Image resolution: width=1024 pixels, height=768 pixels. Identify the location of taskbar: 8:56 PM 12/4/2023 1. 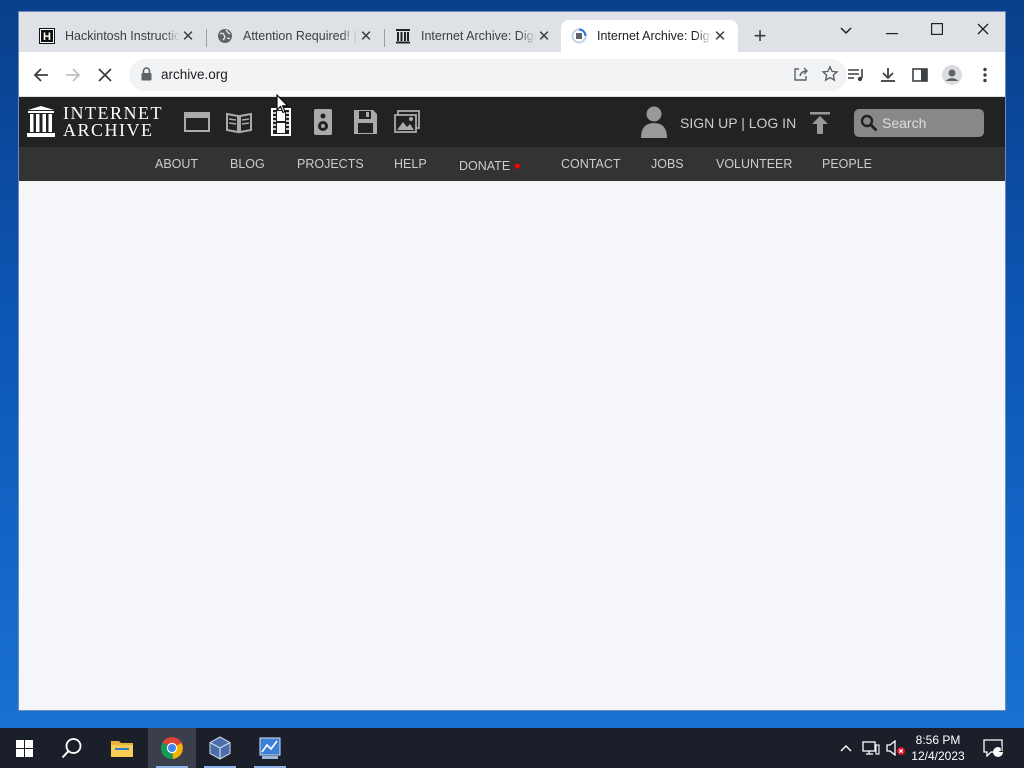
(512, 748).